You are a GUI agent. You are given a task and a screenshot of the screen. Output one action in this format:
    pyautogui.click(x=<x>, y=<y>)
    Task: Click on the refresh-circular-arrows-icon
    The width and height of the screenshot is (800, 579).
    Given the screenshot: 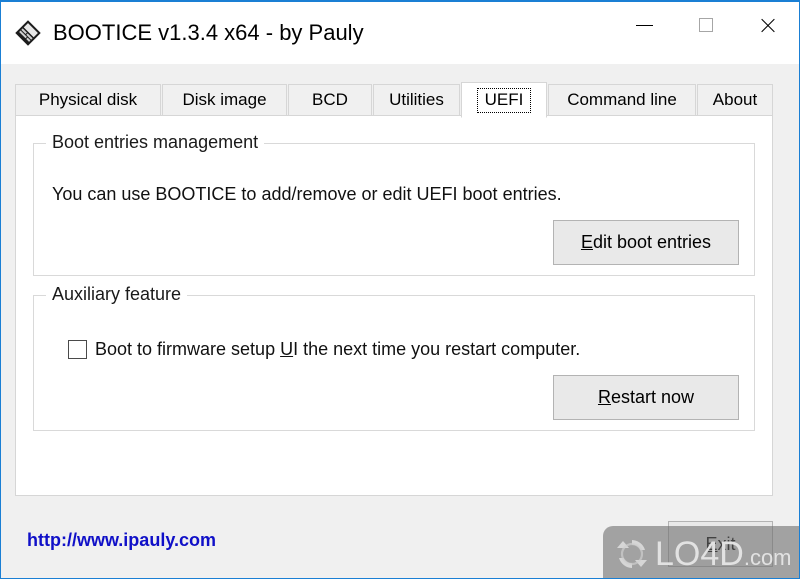 What is the action you would take?
    pyautogui.click(x=632, y=554)
    